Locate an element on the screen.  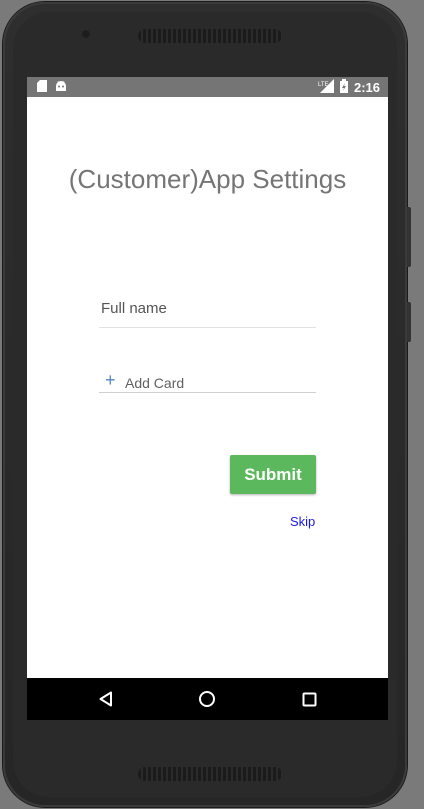
battery-charging-icon is located at coordinates (343, 87).